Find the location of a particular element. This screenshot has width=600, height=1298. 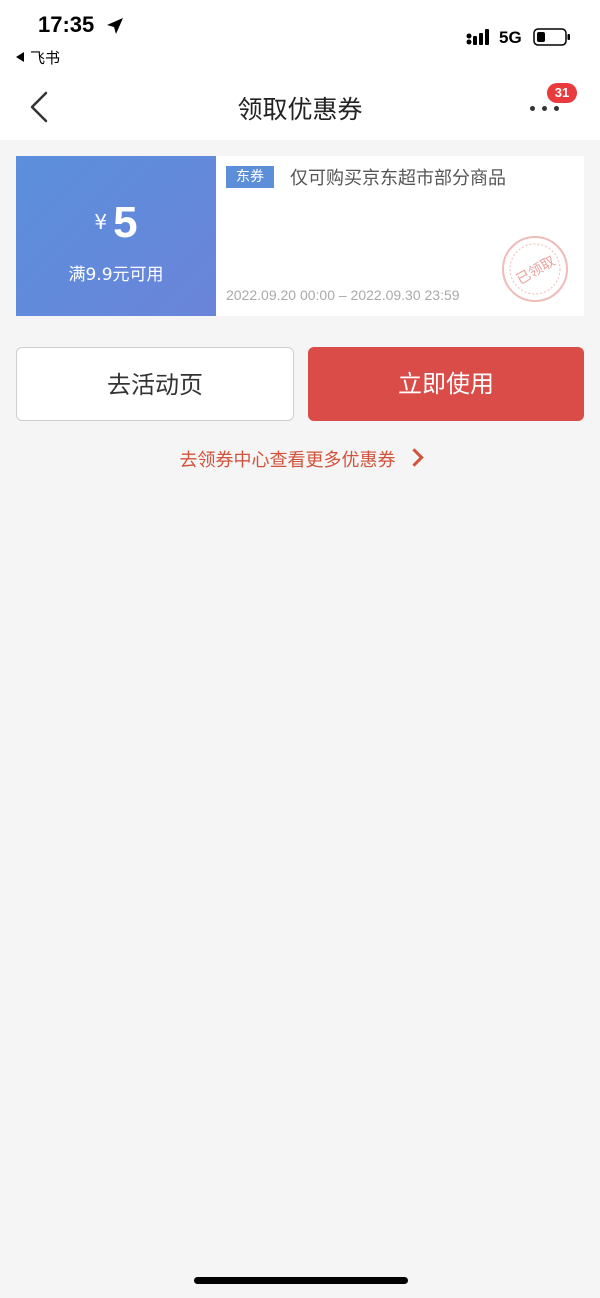

coupon-condition: 满9.9元可用 is located at coordinates (116, 275).